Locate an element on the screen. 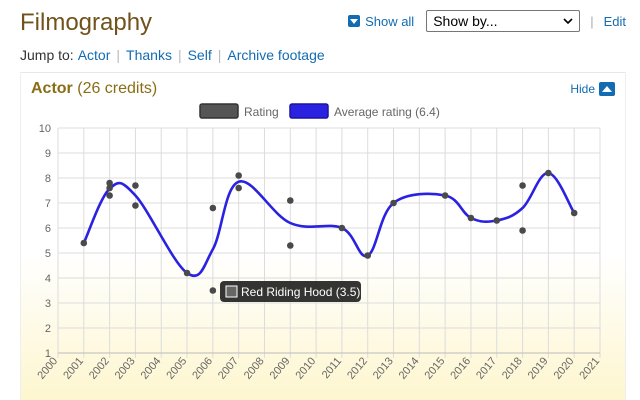 The width and height of the screenshot is (640, 400). x-tick-label: 2007 is located at coordinates (228, 368).